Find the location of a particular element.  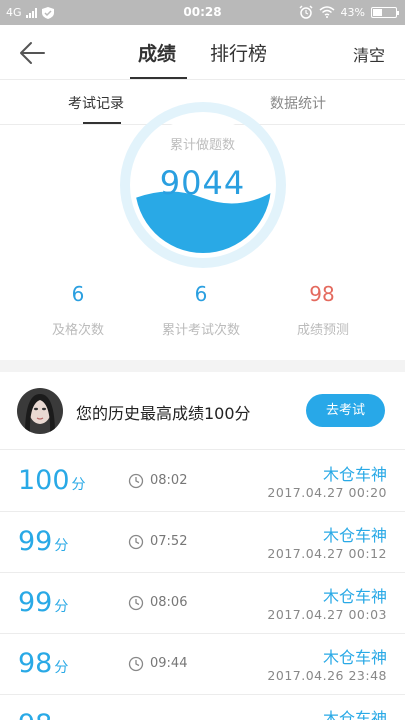

record-row: 99 分 07:52 木仓车神 2017.04.27 00:12 is located at coordinates (202, 542).